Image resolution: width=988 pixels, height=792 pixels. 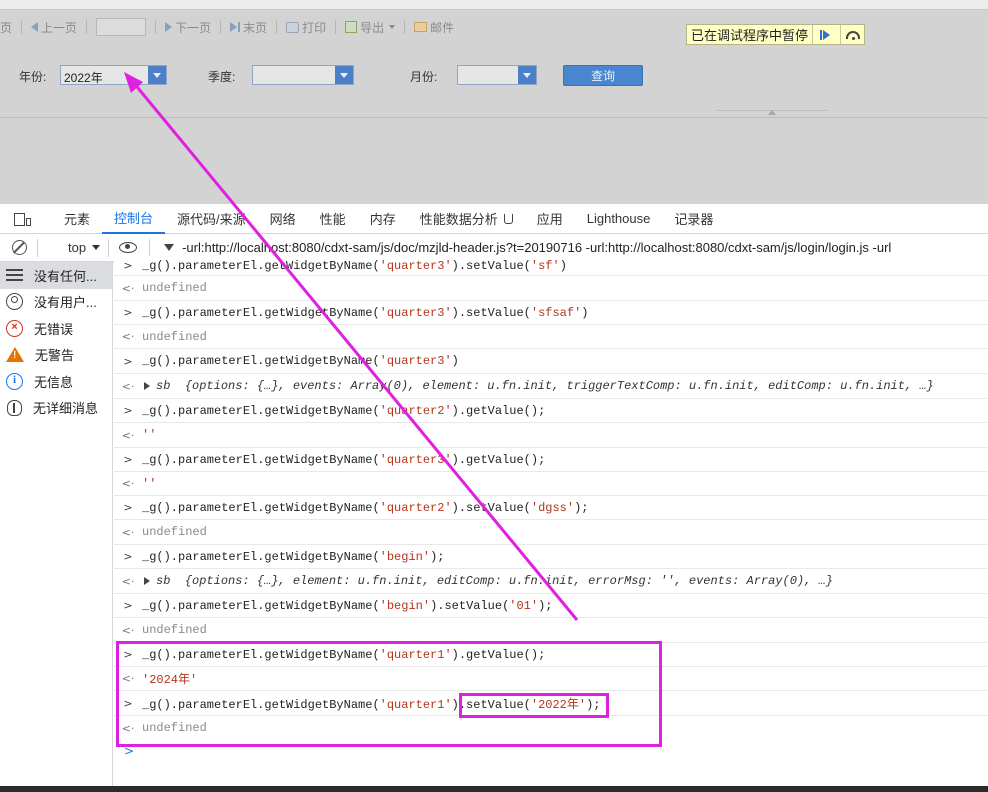 I want to click on sidebar-item-label: 无信息, so click(x=54, y=382).